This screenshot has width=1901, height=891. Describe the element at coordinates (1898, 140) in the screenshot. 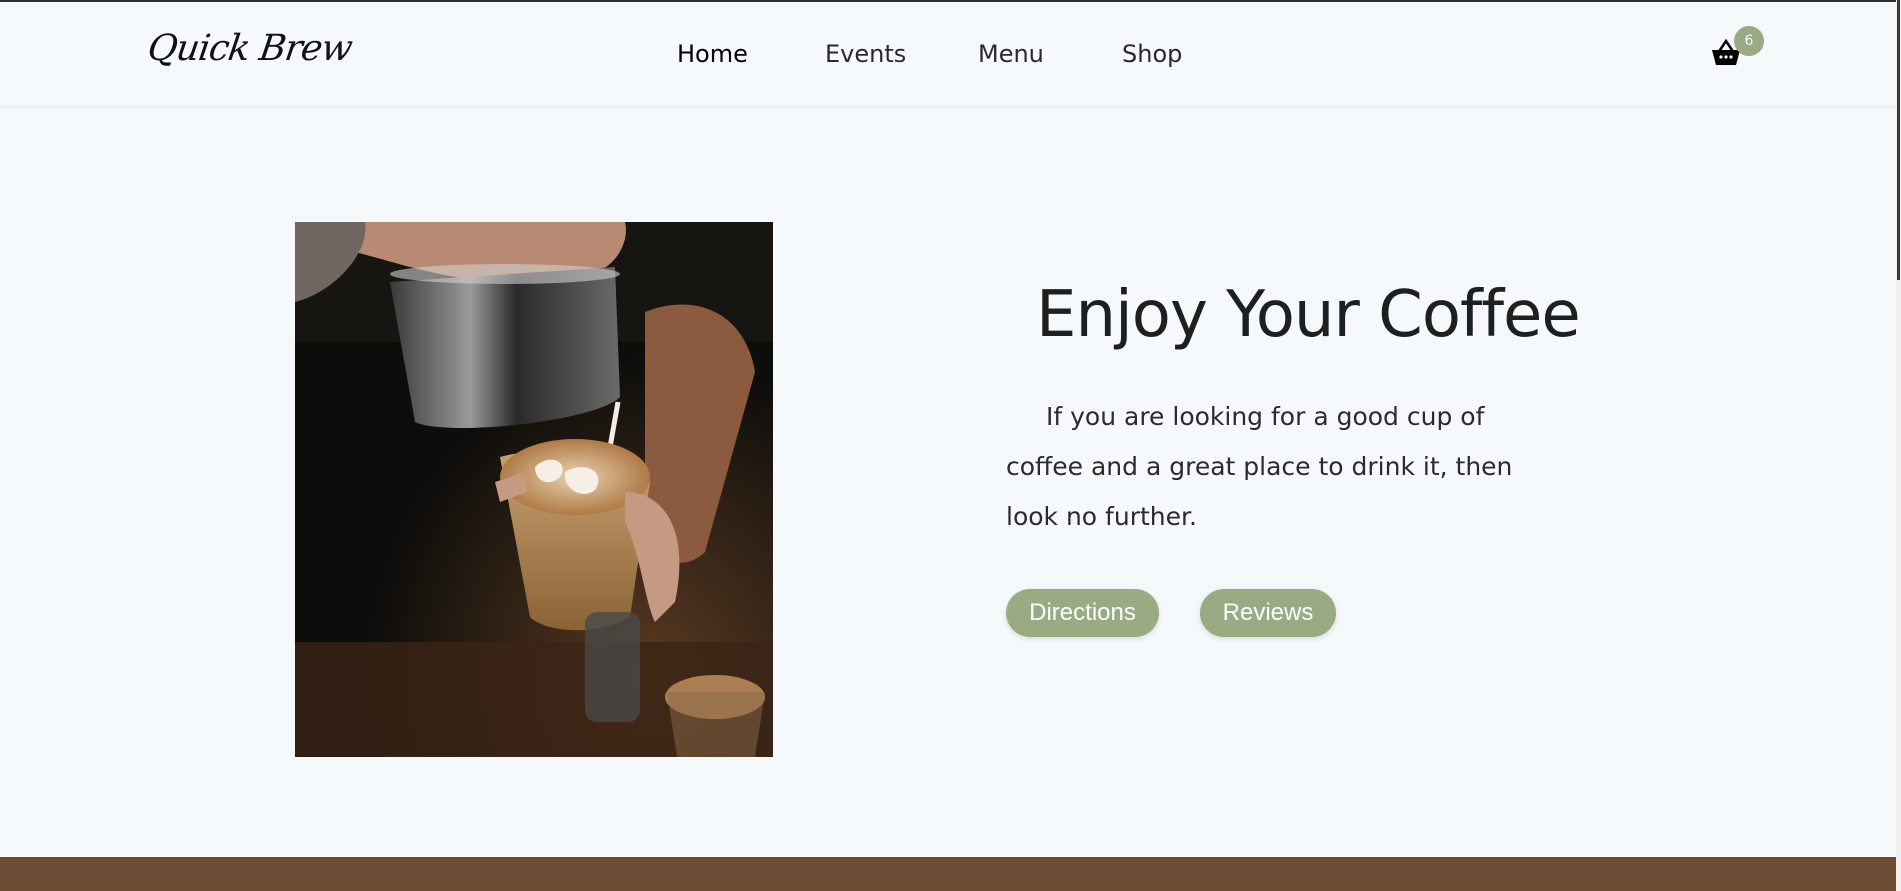

I see `scrollbar-thumb` at that location.